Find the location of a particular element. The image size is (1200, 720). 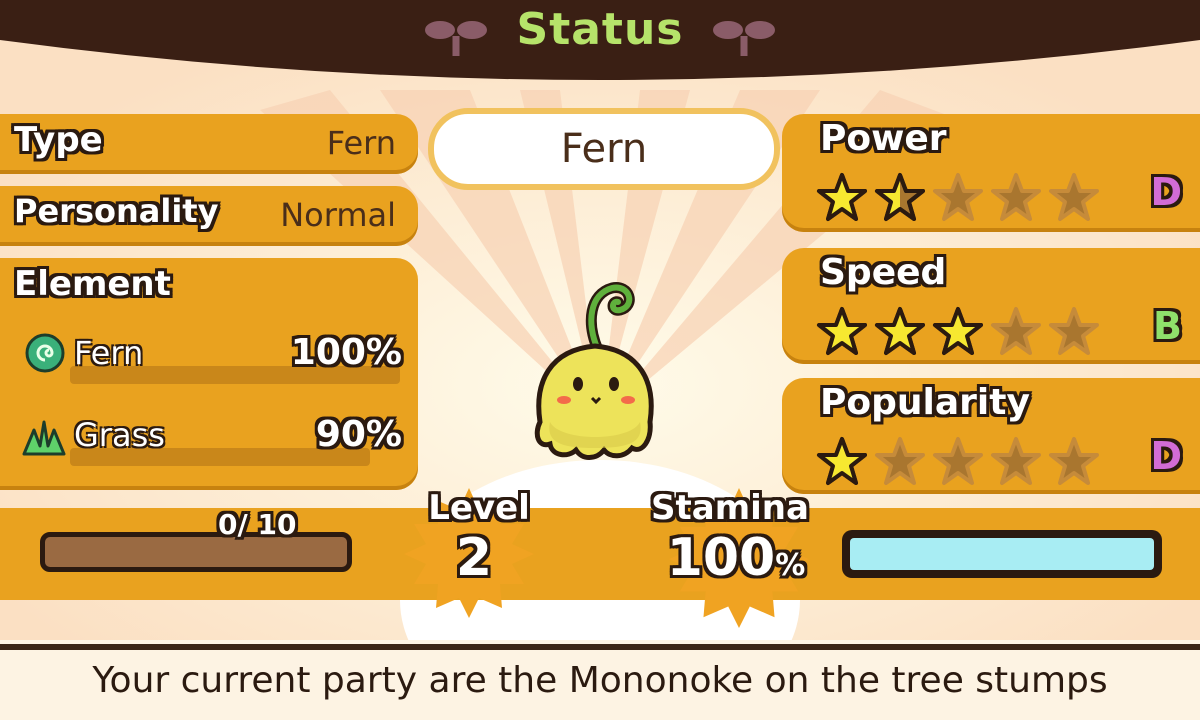

speed-stars is located at coordinates (958, 332).